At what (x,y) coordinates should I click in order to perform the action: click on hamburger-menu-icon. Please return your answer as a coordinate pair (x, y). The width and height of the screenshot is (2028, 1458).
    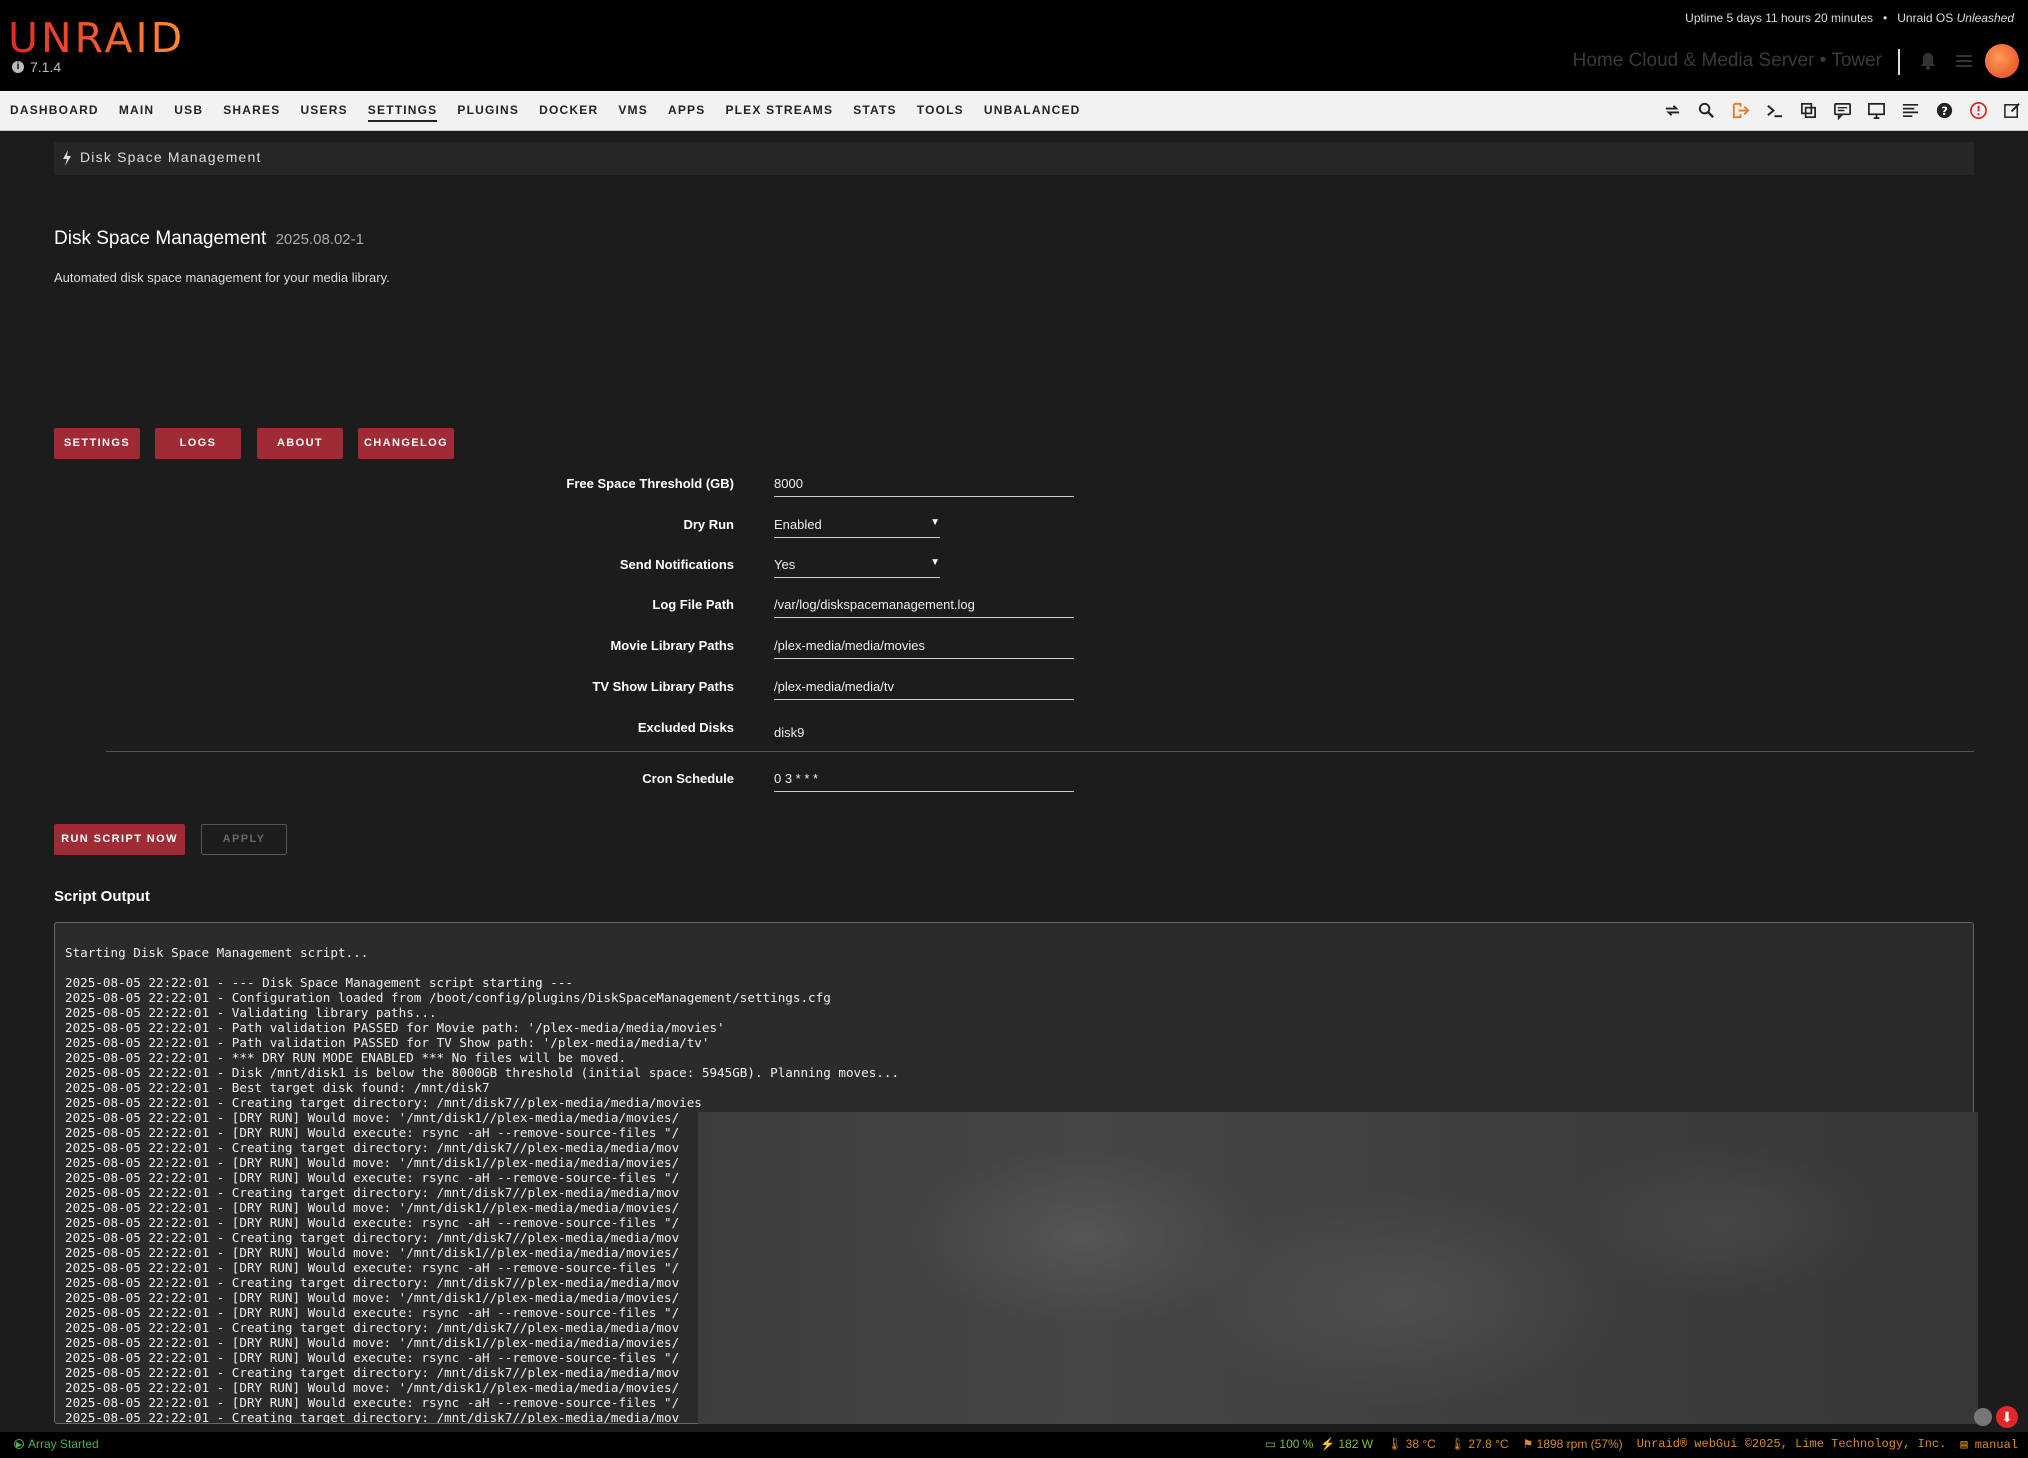
    Looking at the image, I should click on (1964, 61).